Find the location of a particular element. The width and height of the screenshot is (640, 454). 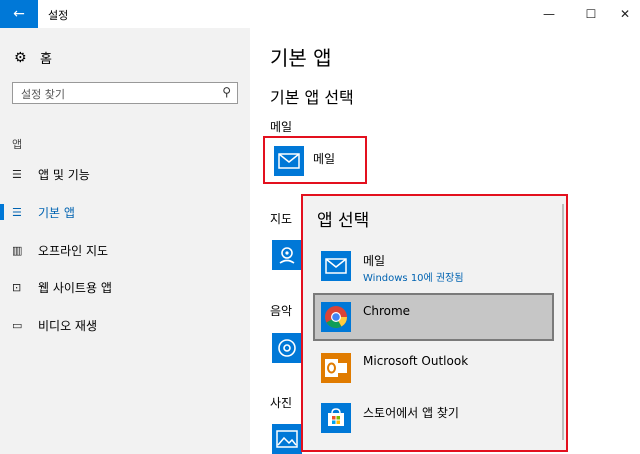

option-mail: 메일 Windows 10에 권장됨 is located at coordinates (433, 266).